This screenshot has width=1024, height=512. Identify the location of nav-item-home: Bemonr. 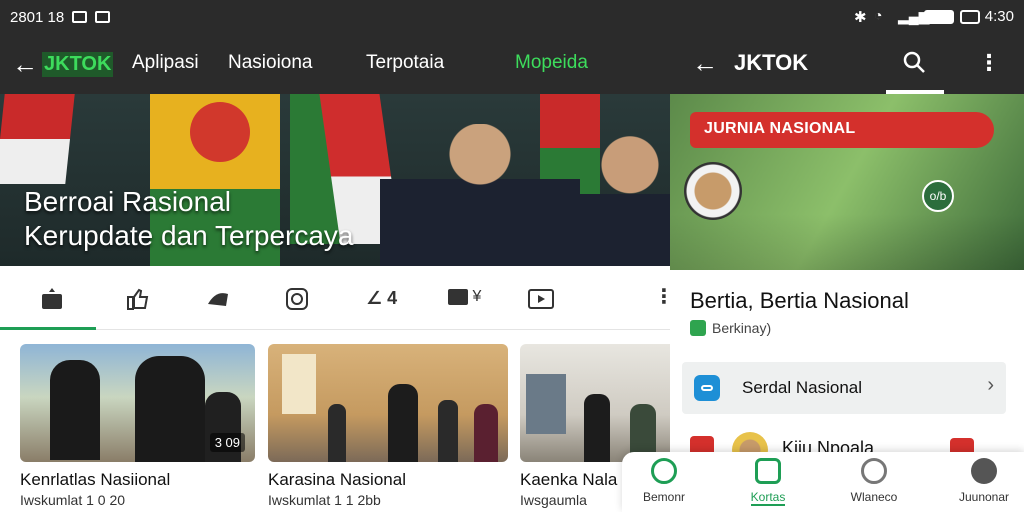
(664, 481).